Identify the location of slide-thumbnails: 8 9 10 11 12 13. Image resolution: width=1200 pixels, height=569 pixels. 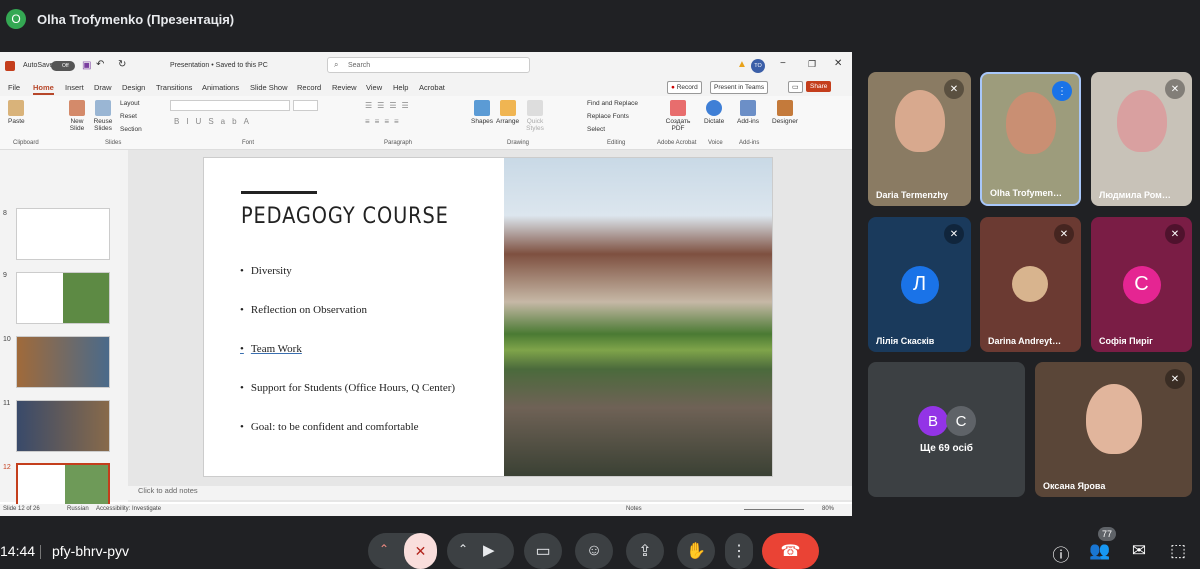
(64, 332).